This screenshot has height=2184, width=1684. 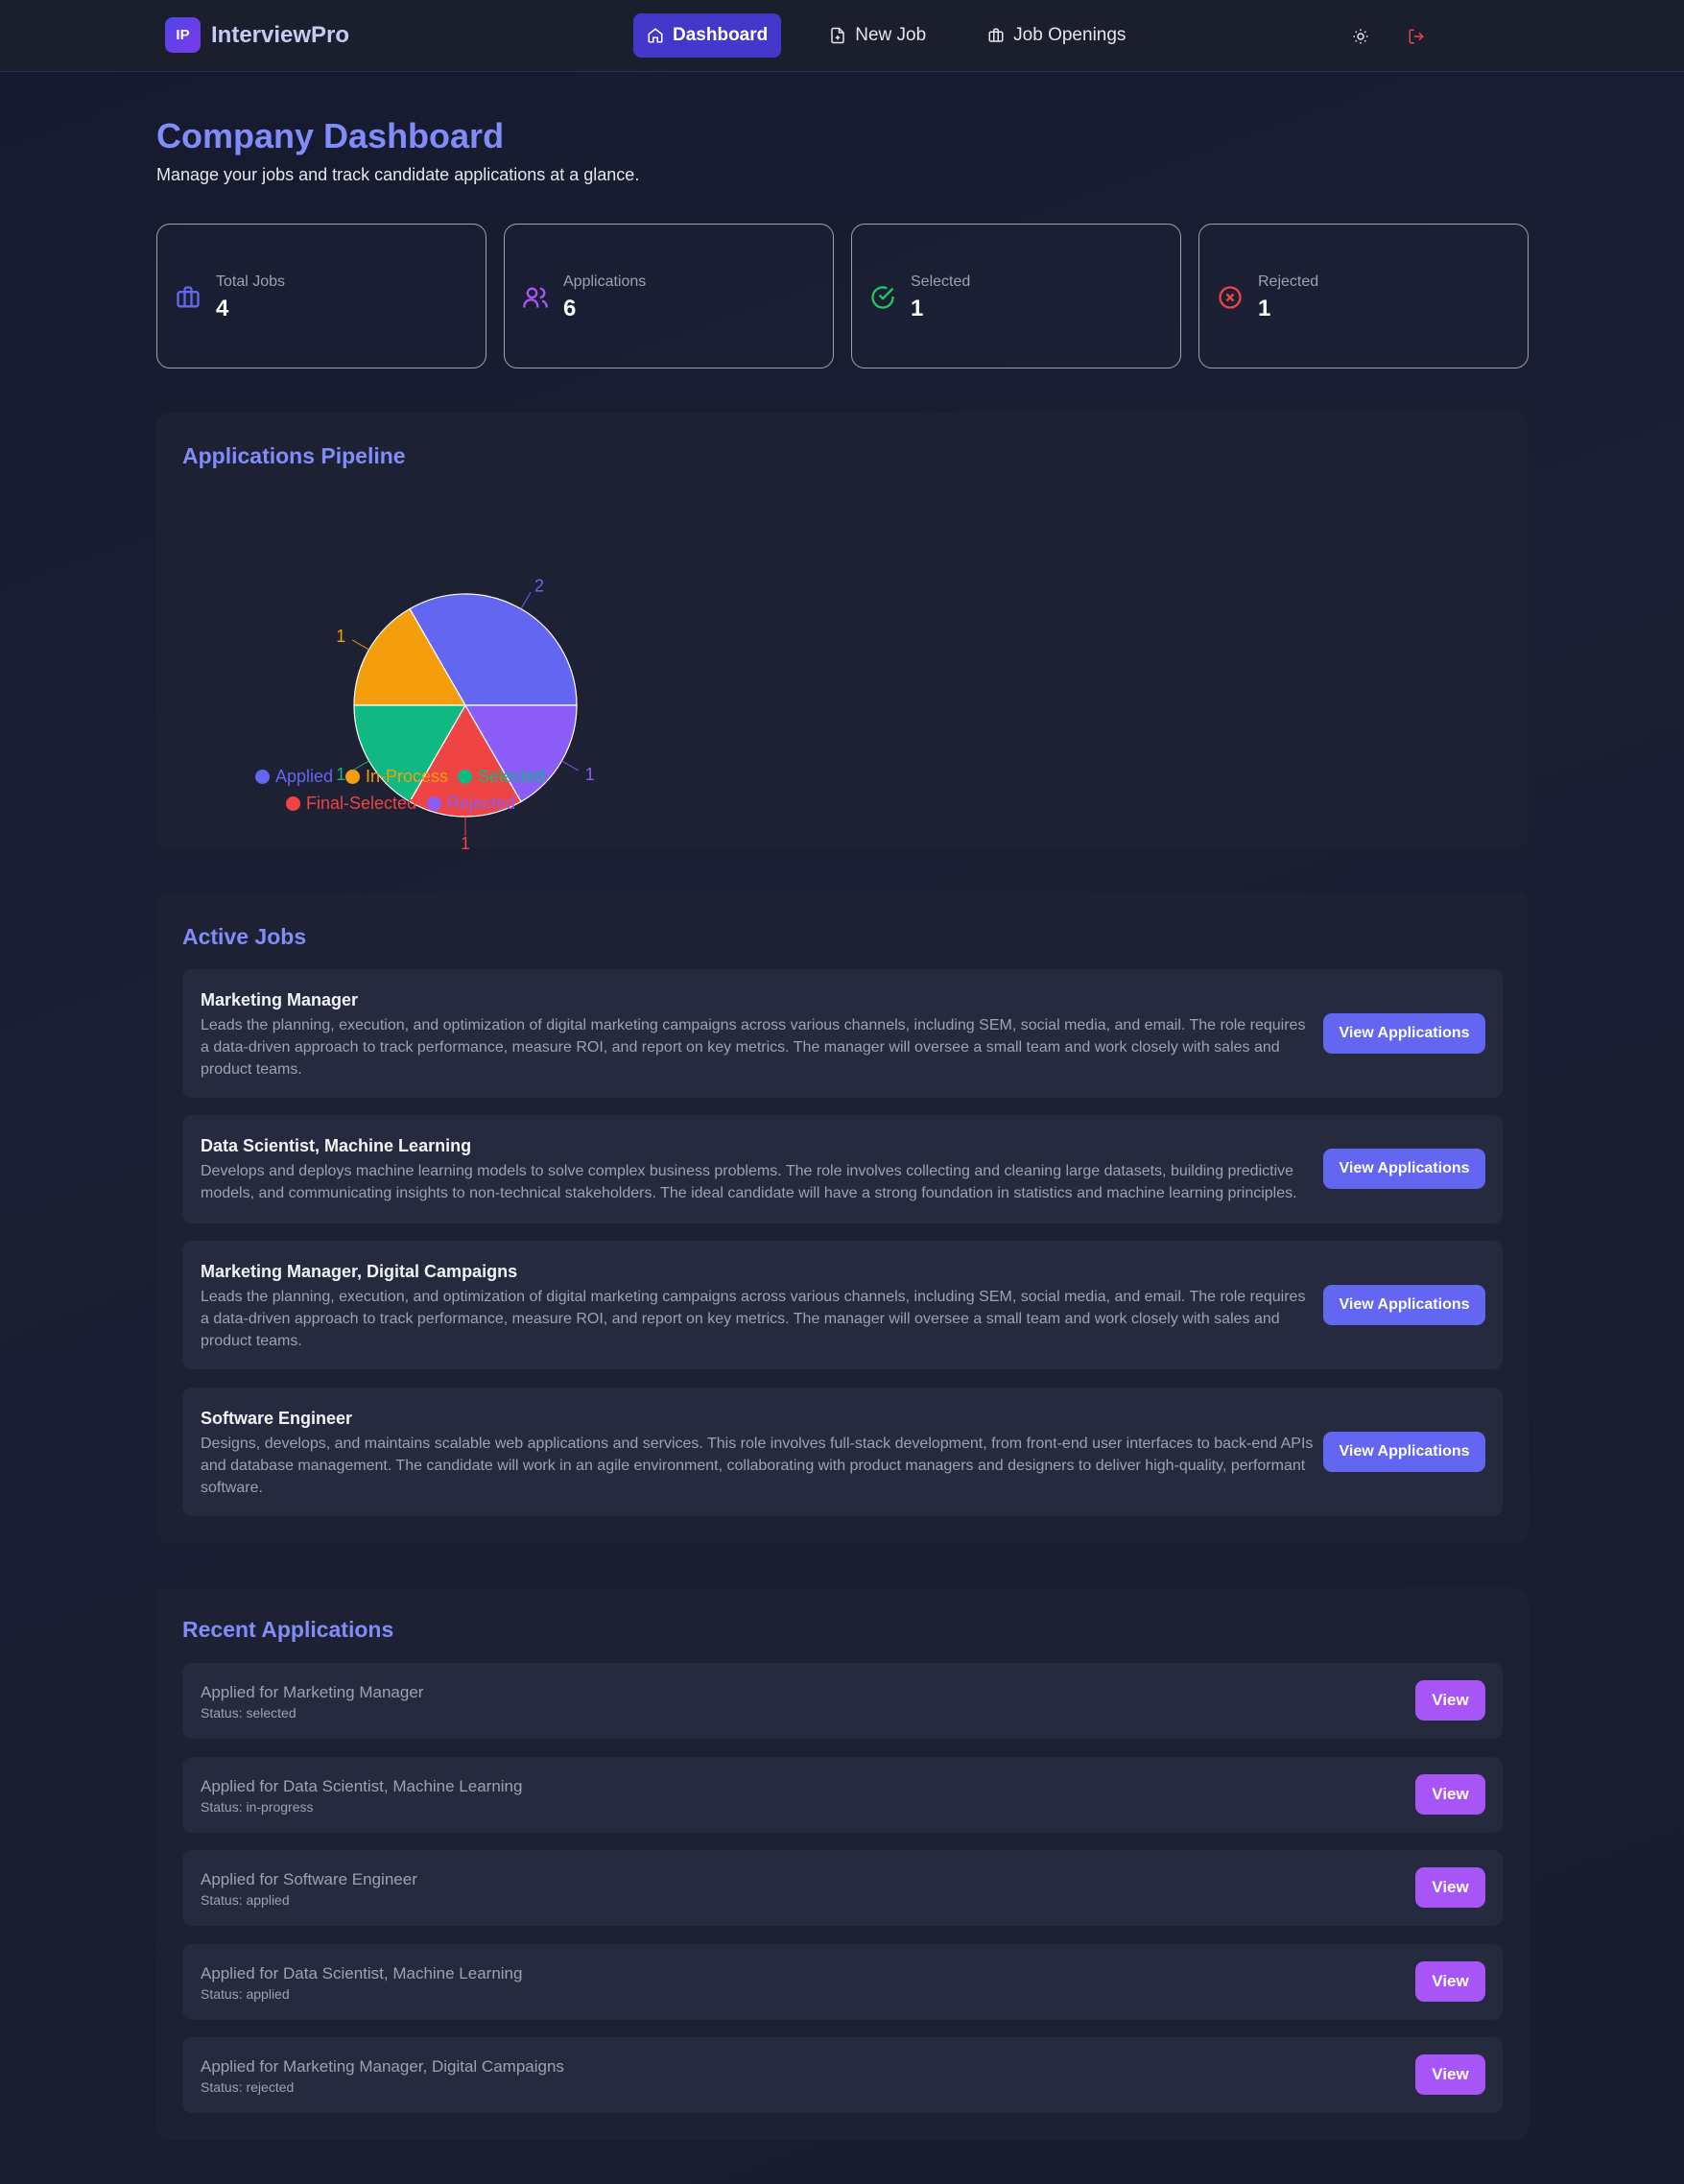 What do you see at coordinates (309, 1879) in the screenshot?
I see `application-title: Applied for Software Engineer` at bounding box center [309, 1879].